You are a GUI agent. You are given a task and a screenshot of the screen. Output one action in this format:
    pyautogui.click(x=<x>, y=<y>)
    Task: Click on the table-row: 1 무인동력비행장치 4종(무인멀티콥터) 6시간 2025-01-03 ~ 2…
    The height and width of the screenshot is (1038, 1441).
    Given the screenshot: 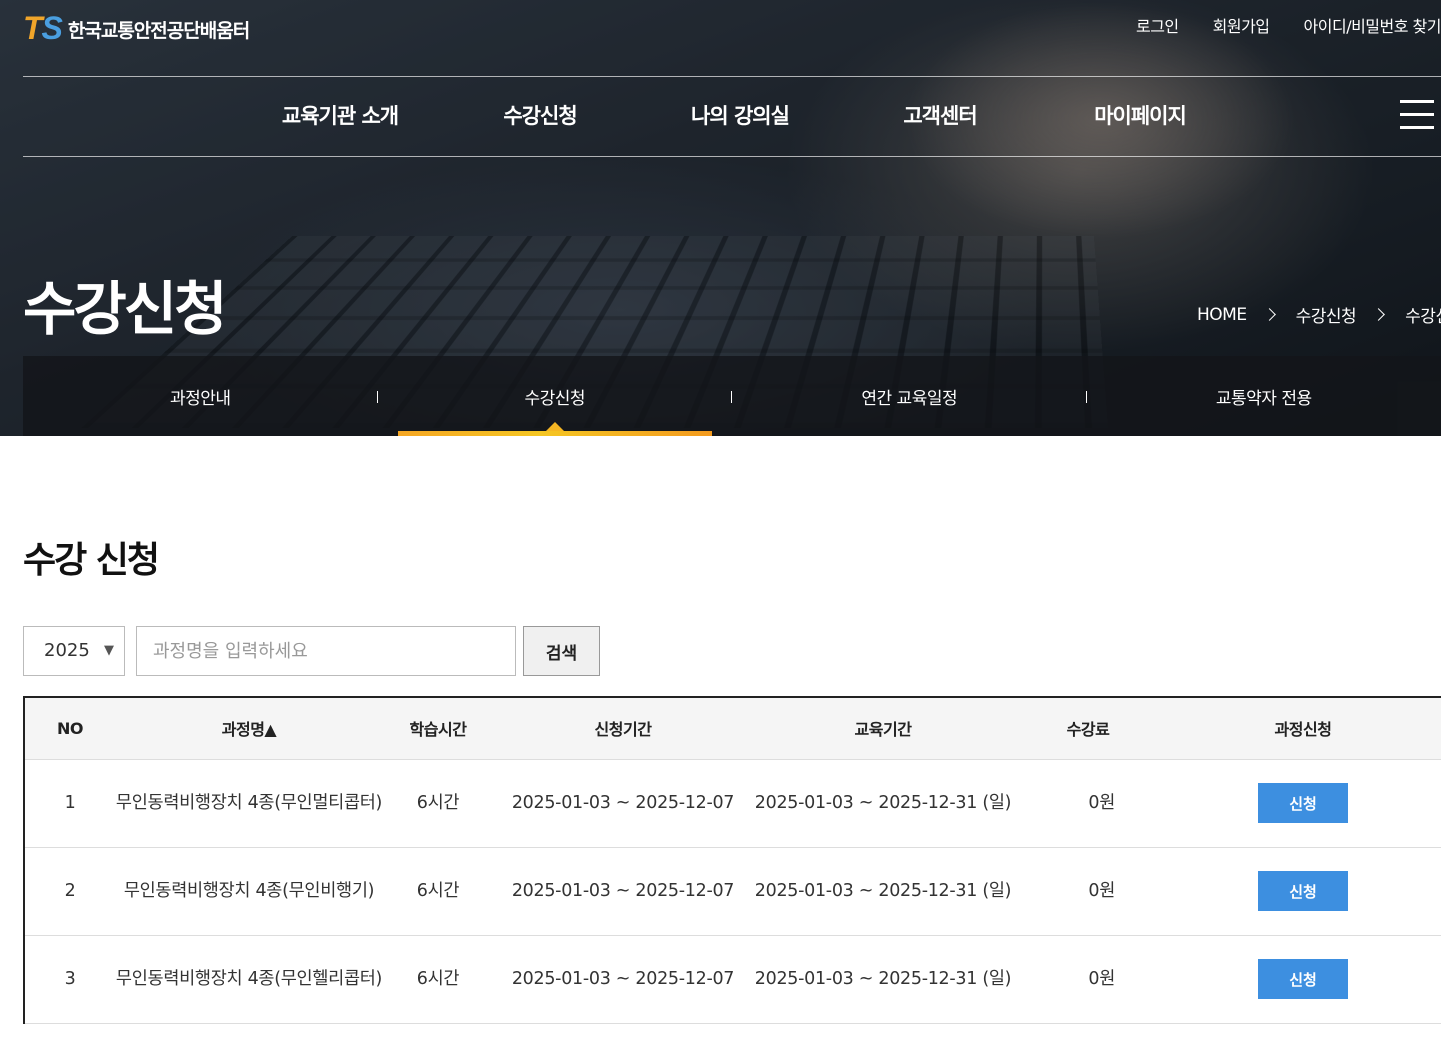 What is the action you would take?
    pyautogui.click(x=733, y=803)
    